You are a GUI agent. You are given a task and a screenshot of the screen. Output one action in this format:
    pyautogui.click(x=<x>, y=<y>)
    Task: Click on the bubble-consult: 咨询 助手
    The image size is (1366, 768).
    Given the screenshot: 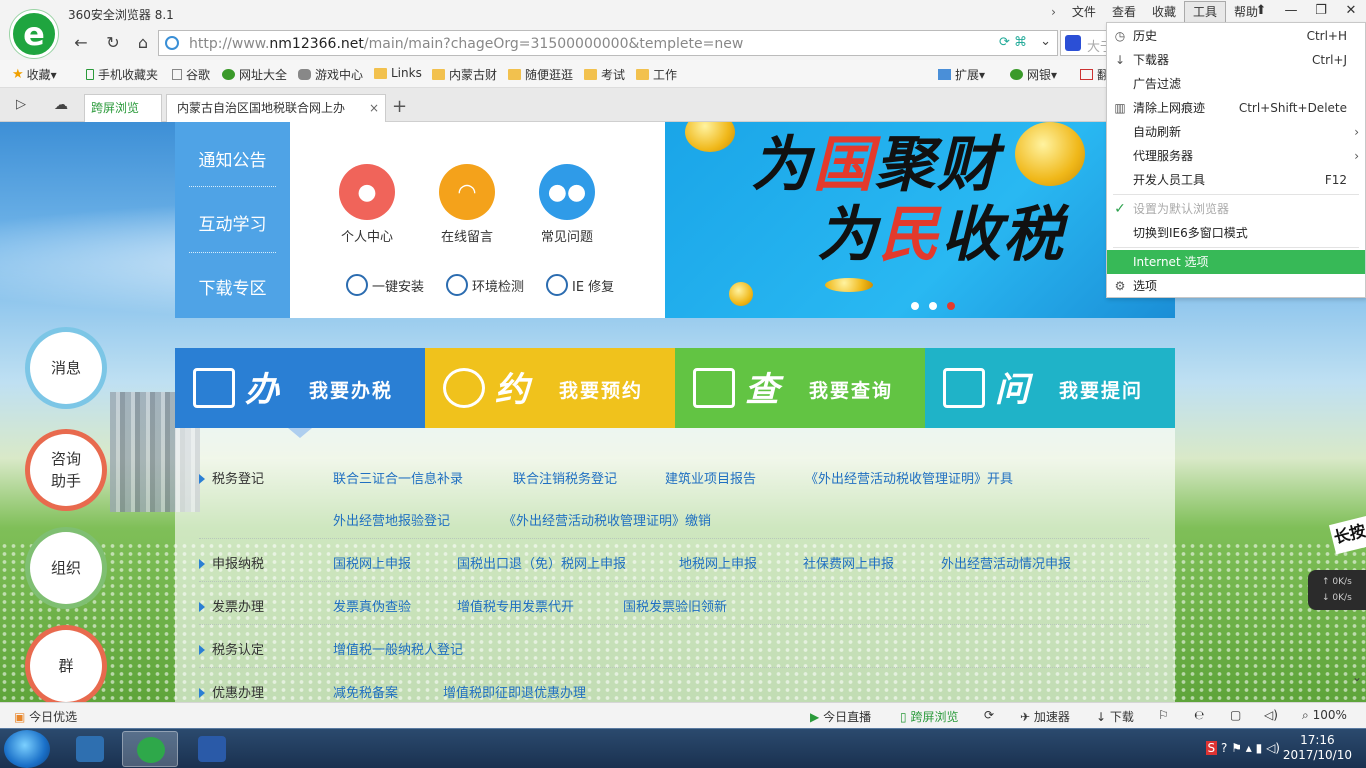 What is the action you would take?
    pyautogui.click(x=66, y=470)
    